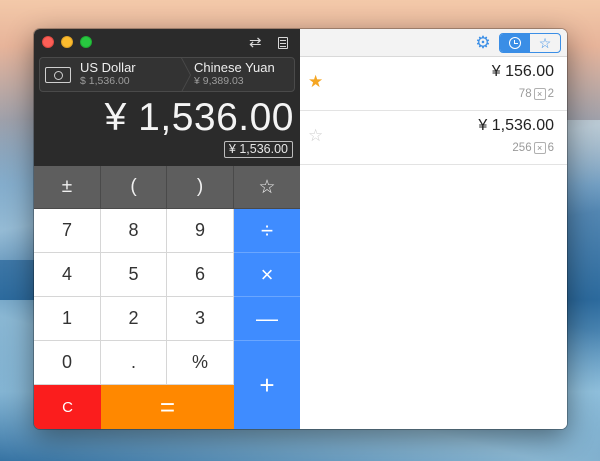 The width and height of the screenshot is (600, 461). Describe the element at coordinates (134, 363) in the screenshot. I see `decimal-key: .` at that location.